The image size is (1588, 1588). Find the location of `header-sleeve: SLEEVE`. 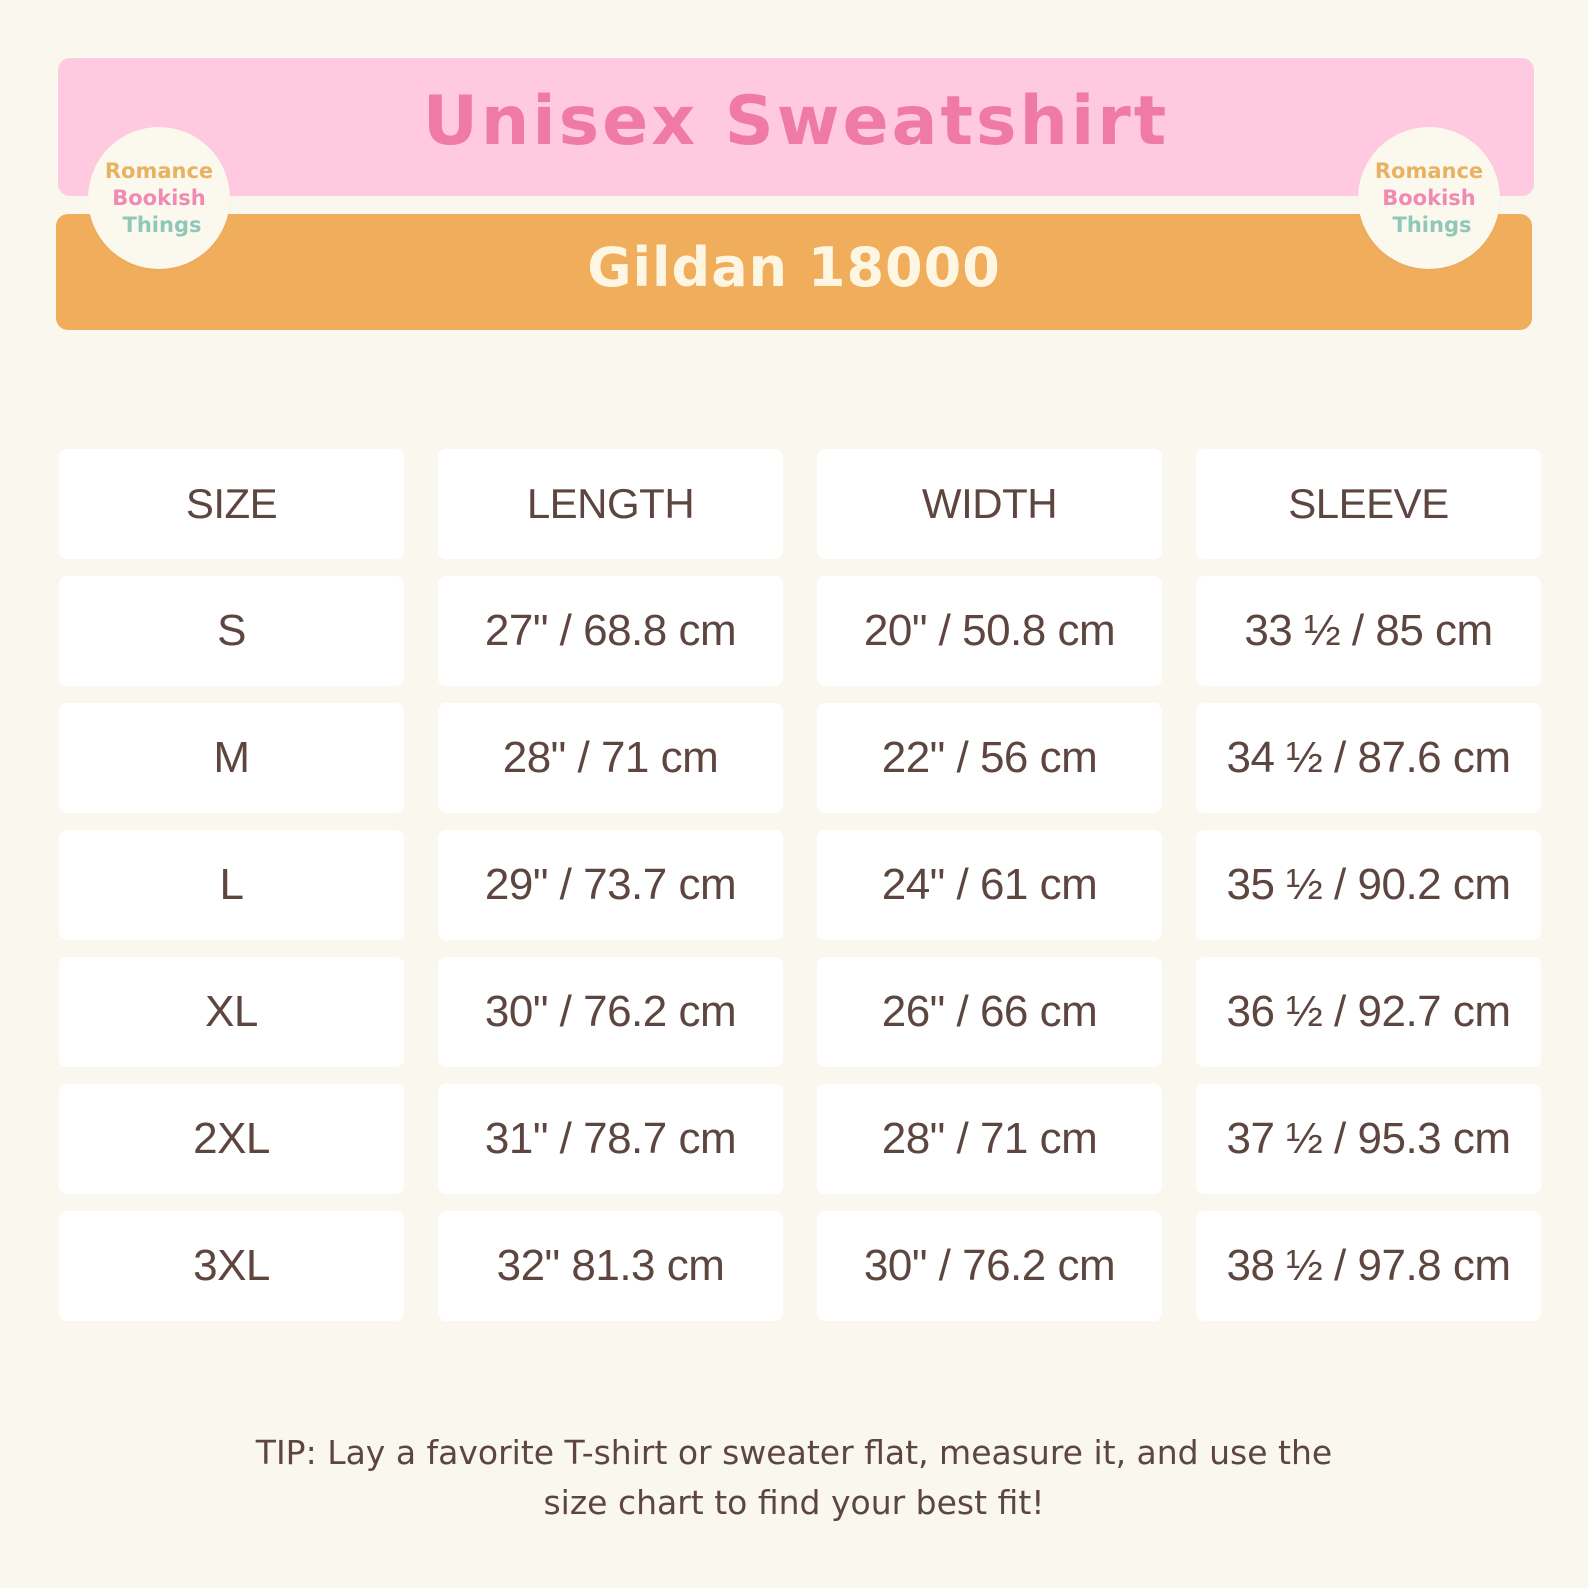

header-sleeve: SLEEVE is located at coordinates (1368, 504).